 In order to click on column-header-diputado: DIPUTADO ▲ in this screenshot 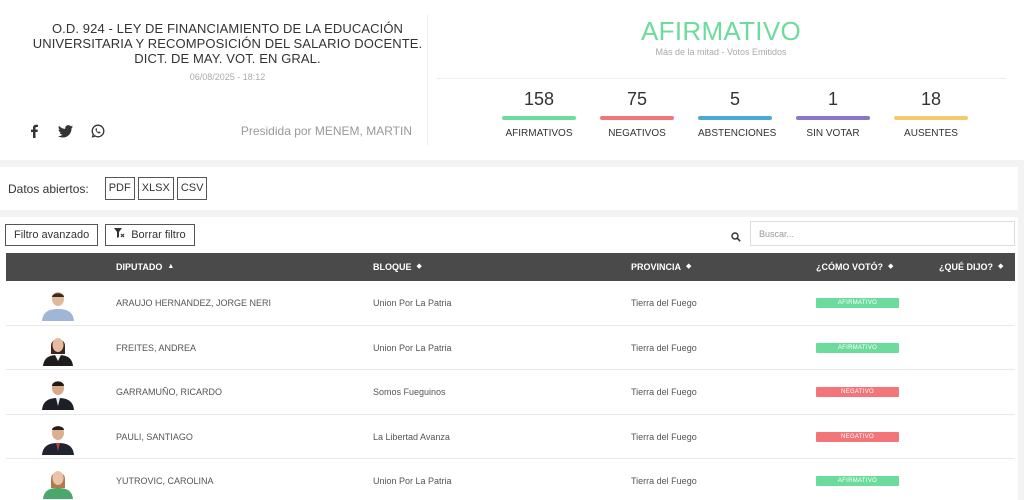, I will do `click(145, 267)`.